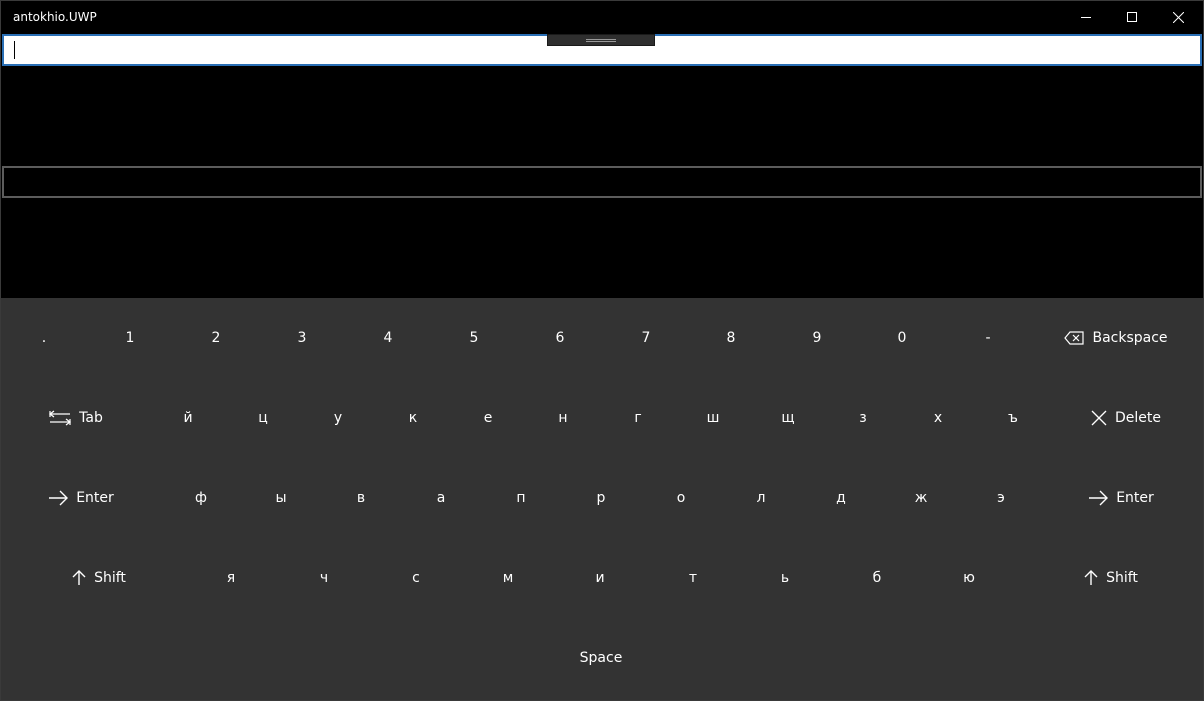 This screenshot has width=1204, height=701. Describe the element at coordinates (59, 498) in the screenshot. I see `enter-arrow-icon` at that location.